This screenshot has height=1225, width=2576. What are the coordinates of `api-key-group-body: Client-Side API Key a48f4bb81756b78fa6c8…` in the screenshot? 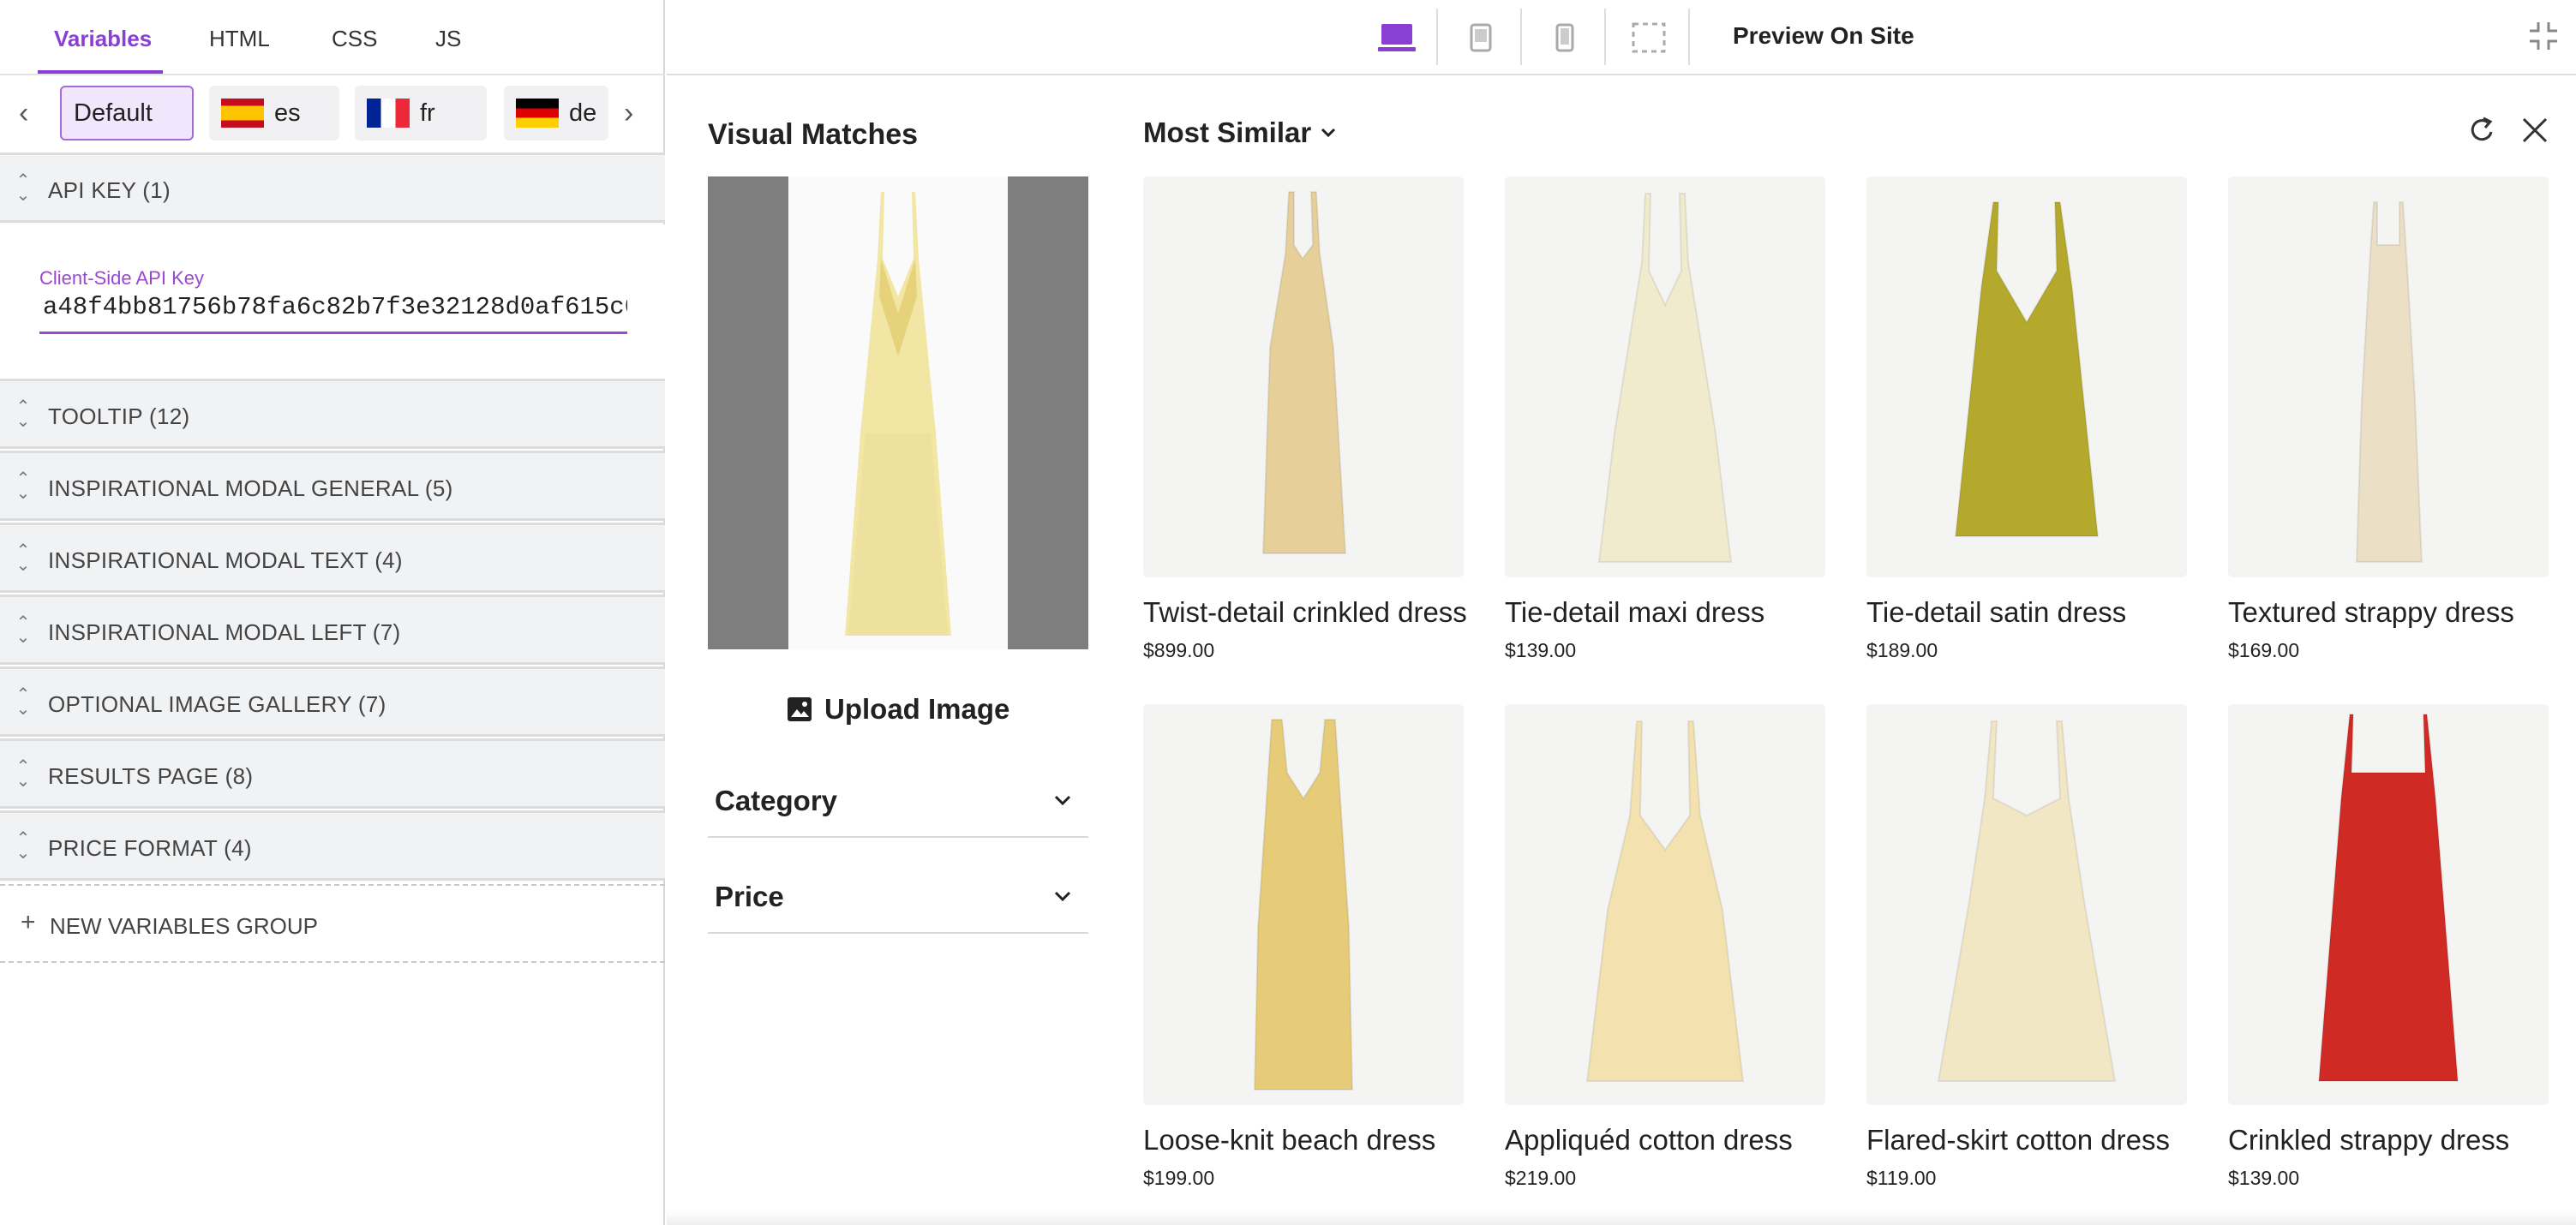 It's located at (332, 301).